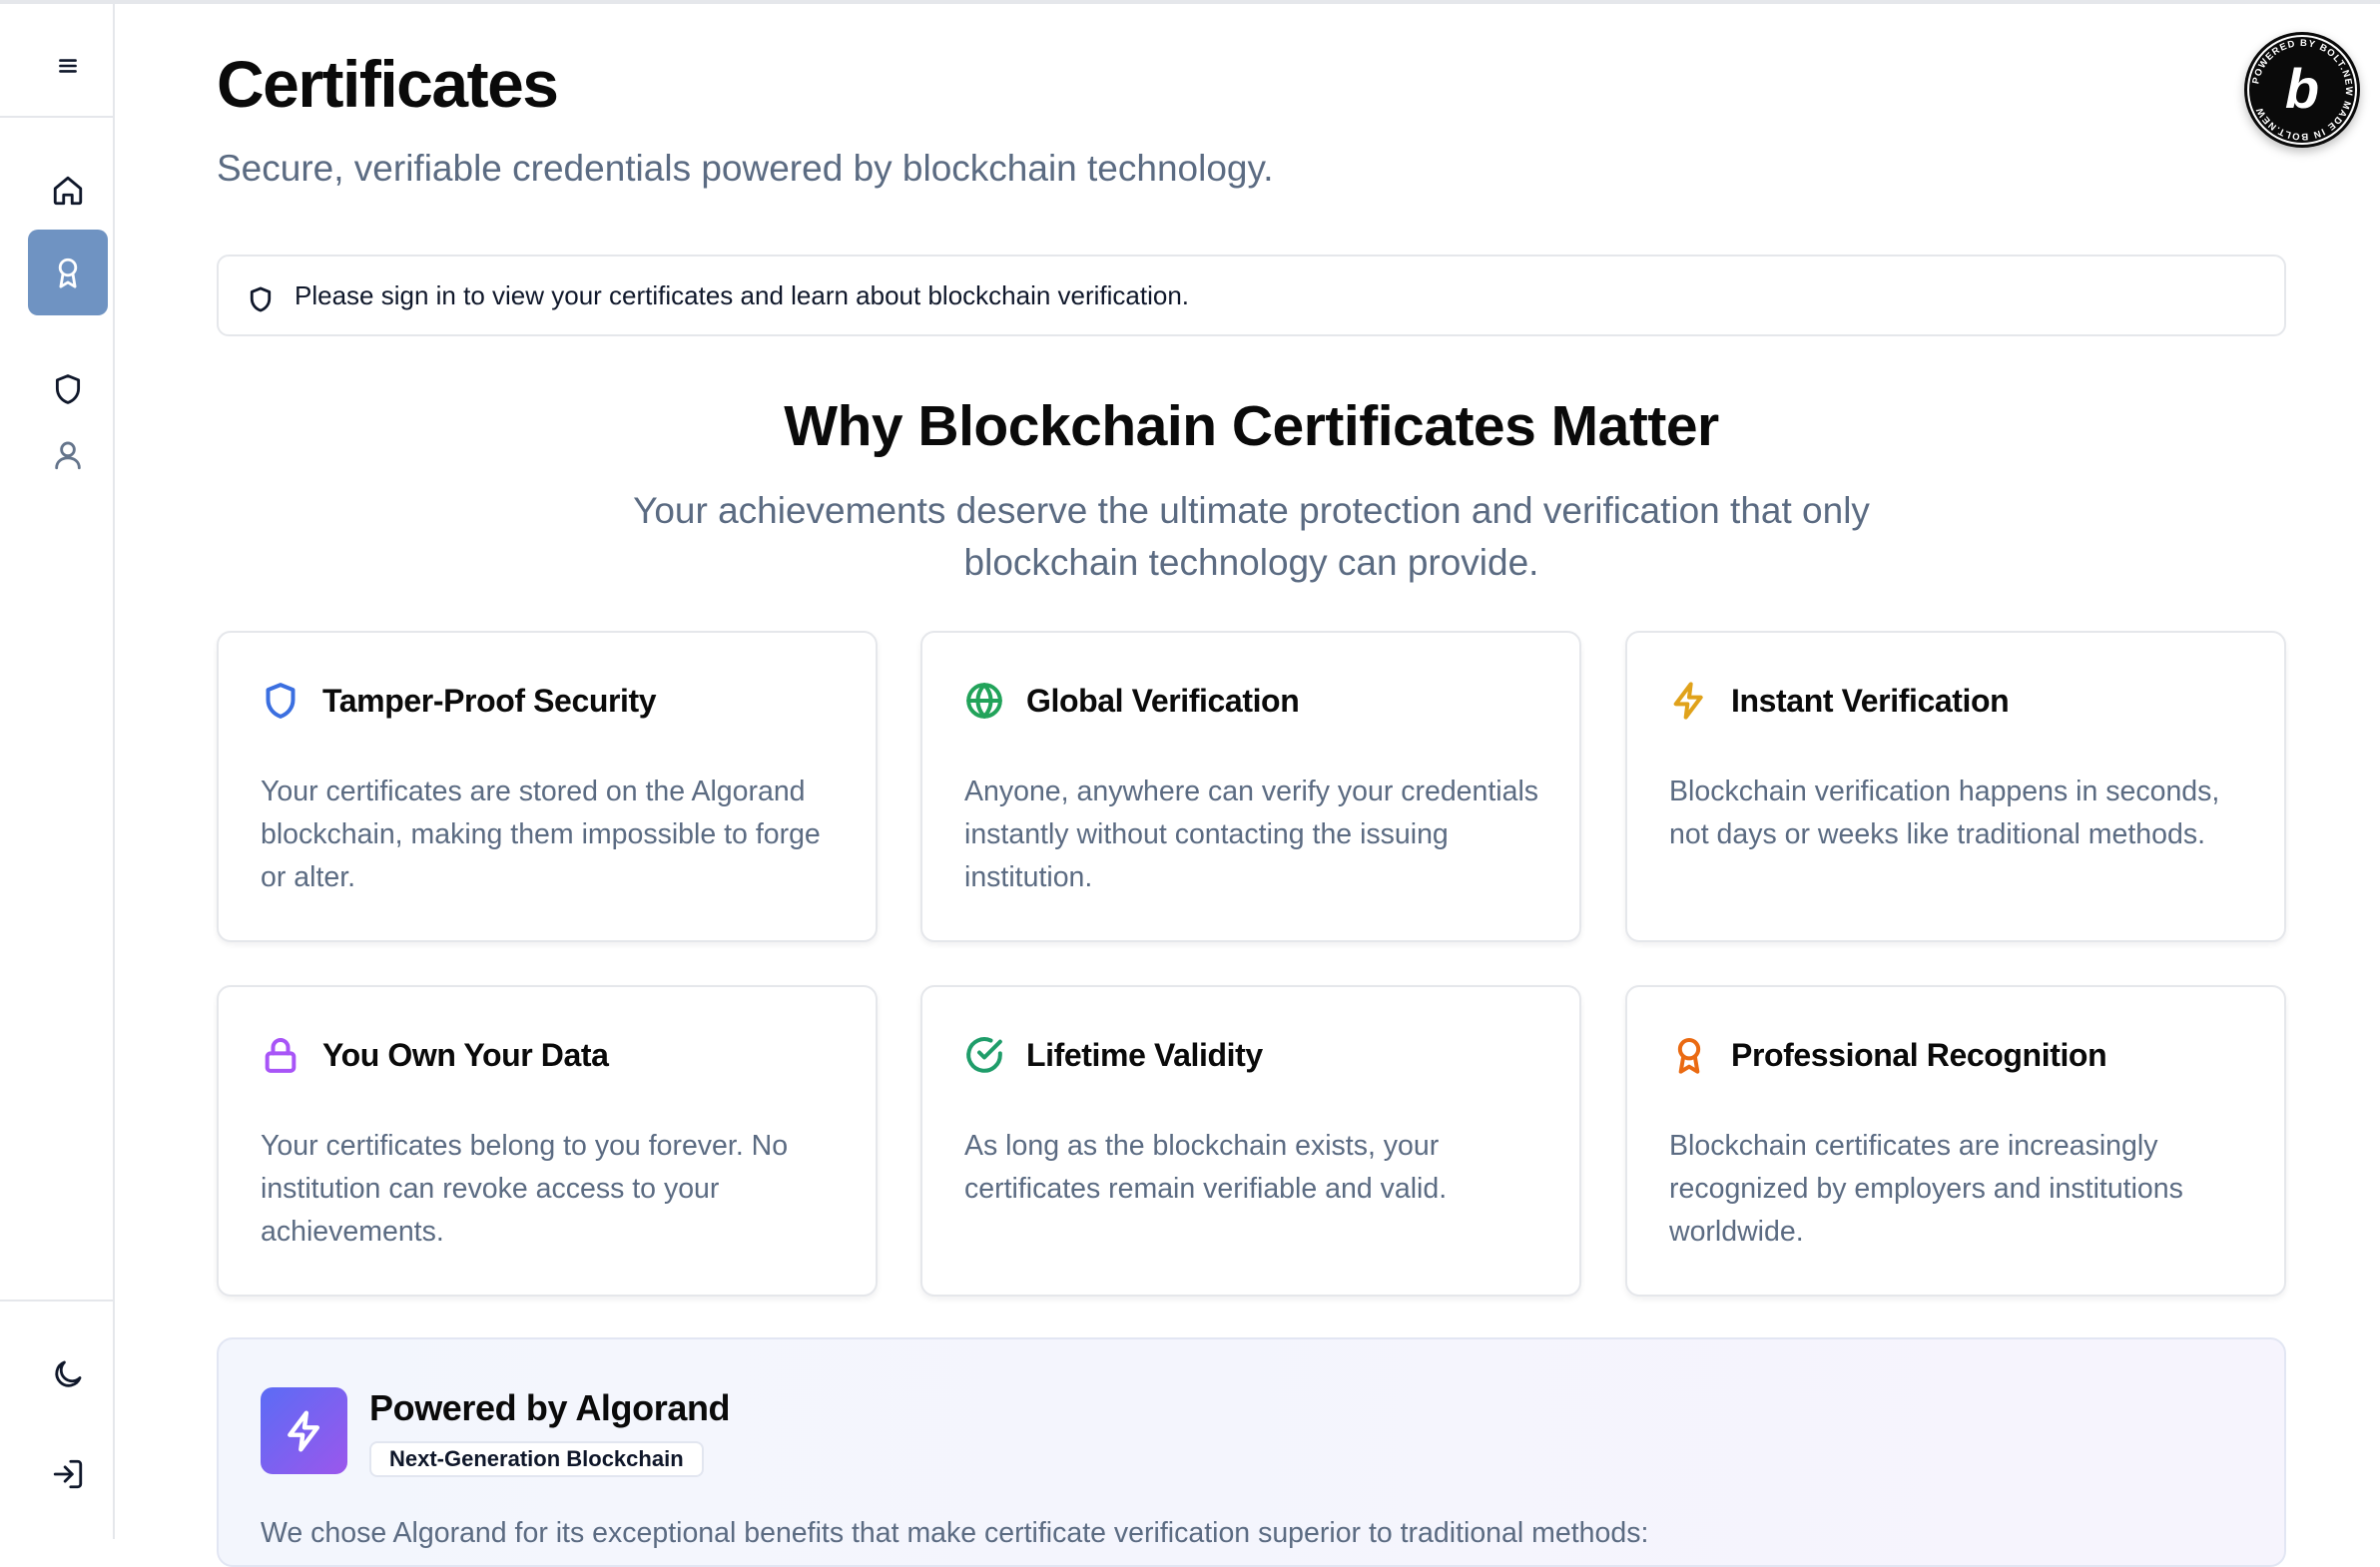 The image size is (2380, 1567). Describe the element at coordinates (550, 1407) in the screenshot. I see `algorand-title: Powered by Algorand` at that location.